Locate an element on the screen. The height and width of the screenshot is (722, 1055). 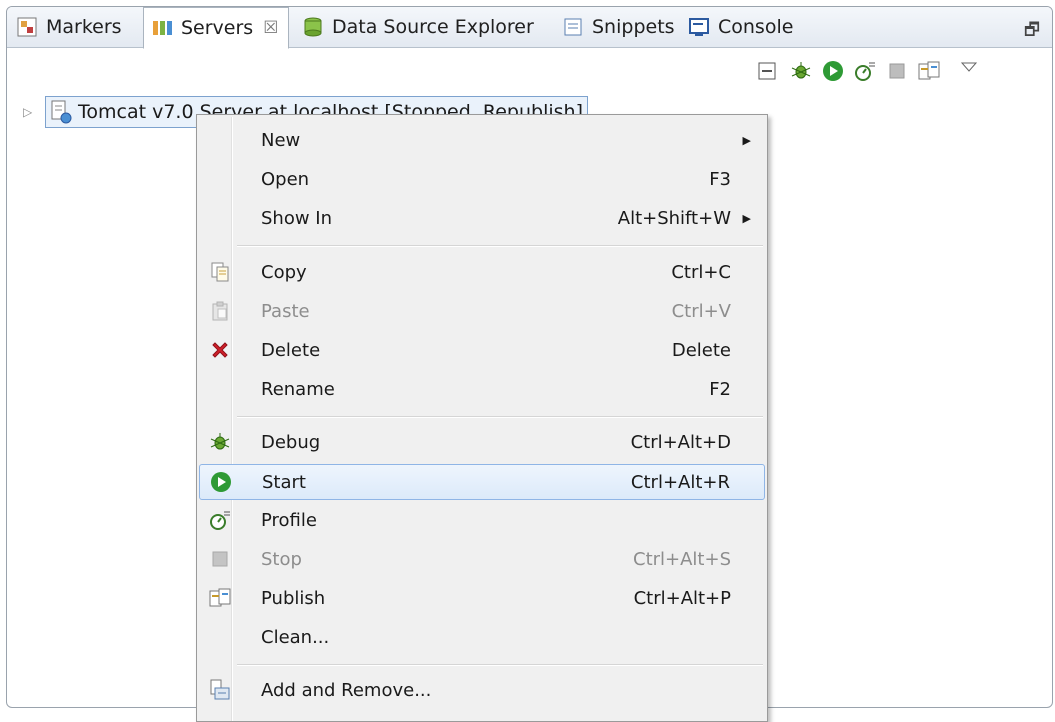
menu-item-shortcut: F3 is located at coordinates (720, 179).